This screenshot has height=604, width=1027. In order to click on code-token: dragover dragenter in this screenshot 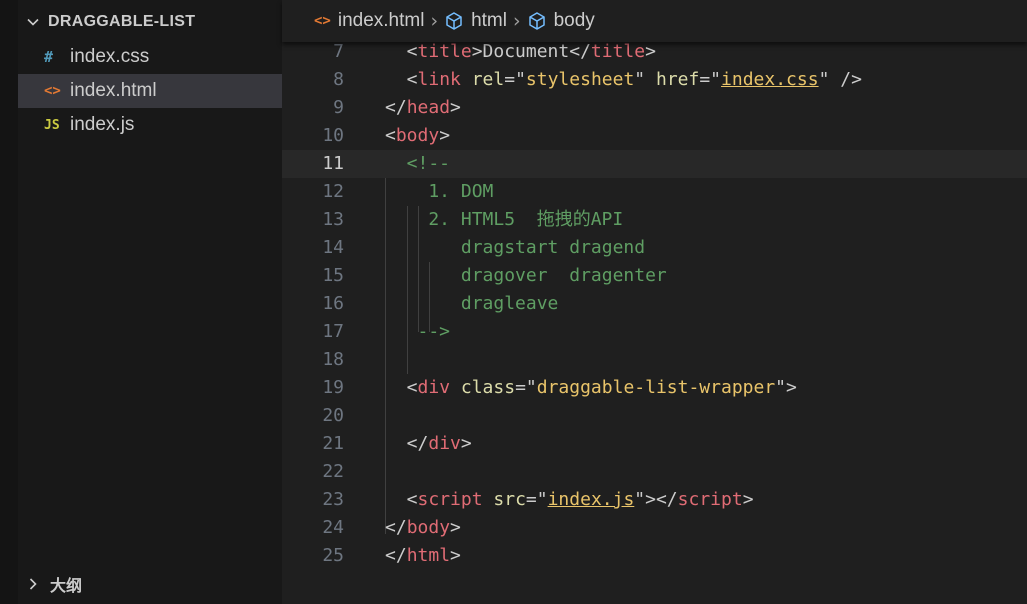, I will do `click(526, 275)`.